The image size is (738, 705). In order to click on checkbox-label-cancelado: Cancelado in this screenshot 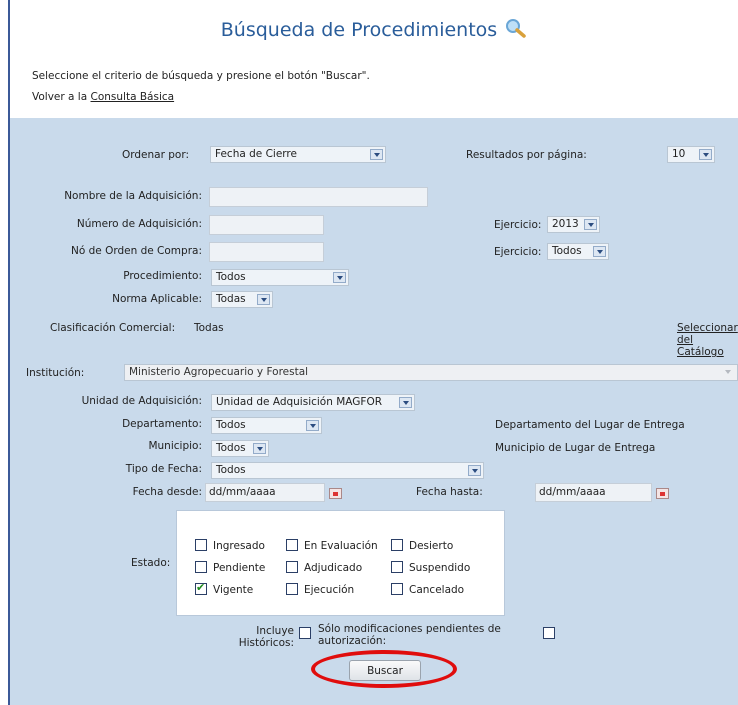, I will do `click(437, 590)`.